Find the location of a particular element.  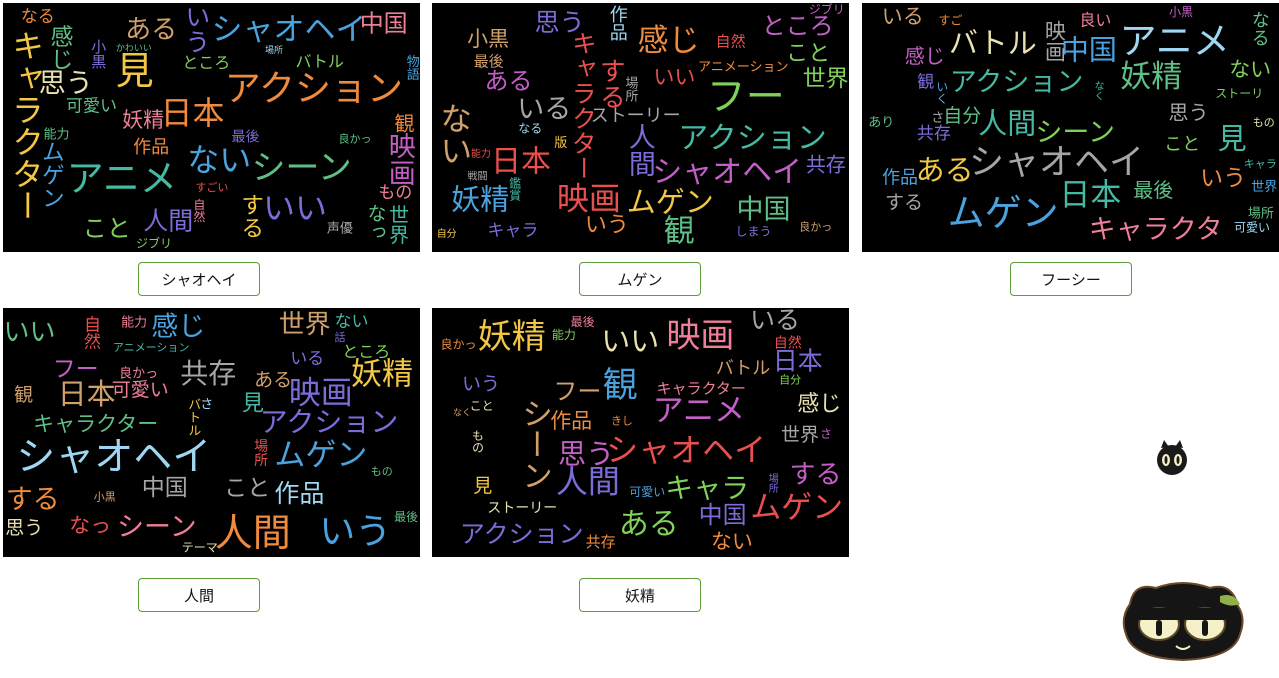

wordcloud-word: 自然 is located at coordinates (199, 210).